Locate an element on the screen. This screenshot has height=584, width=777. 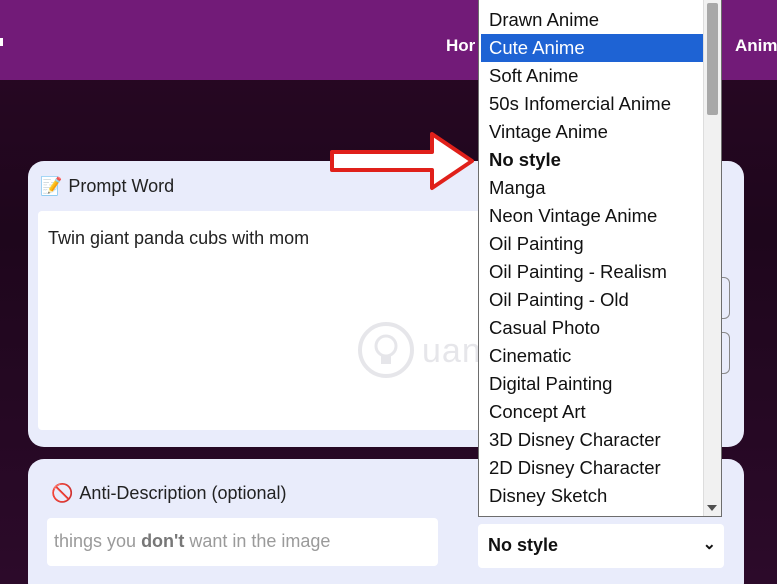
style-select-value: No style is located at coordinates (523, 545).